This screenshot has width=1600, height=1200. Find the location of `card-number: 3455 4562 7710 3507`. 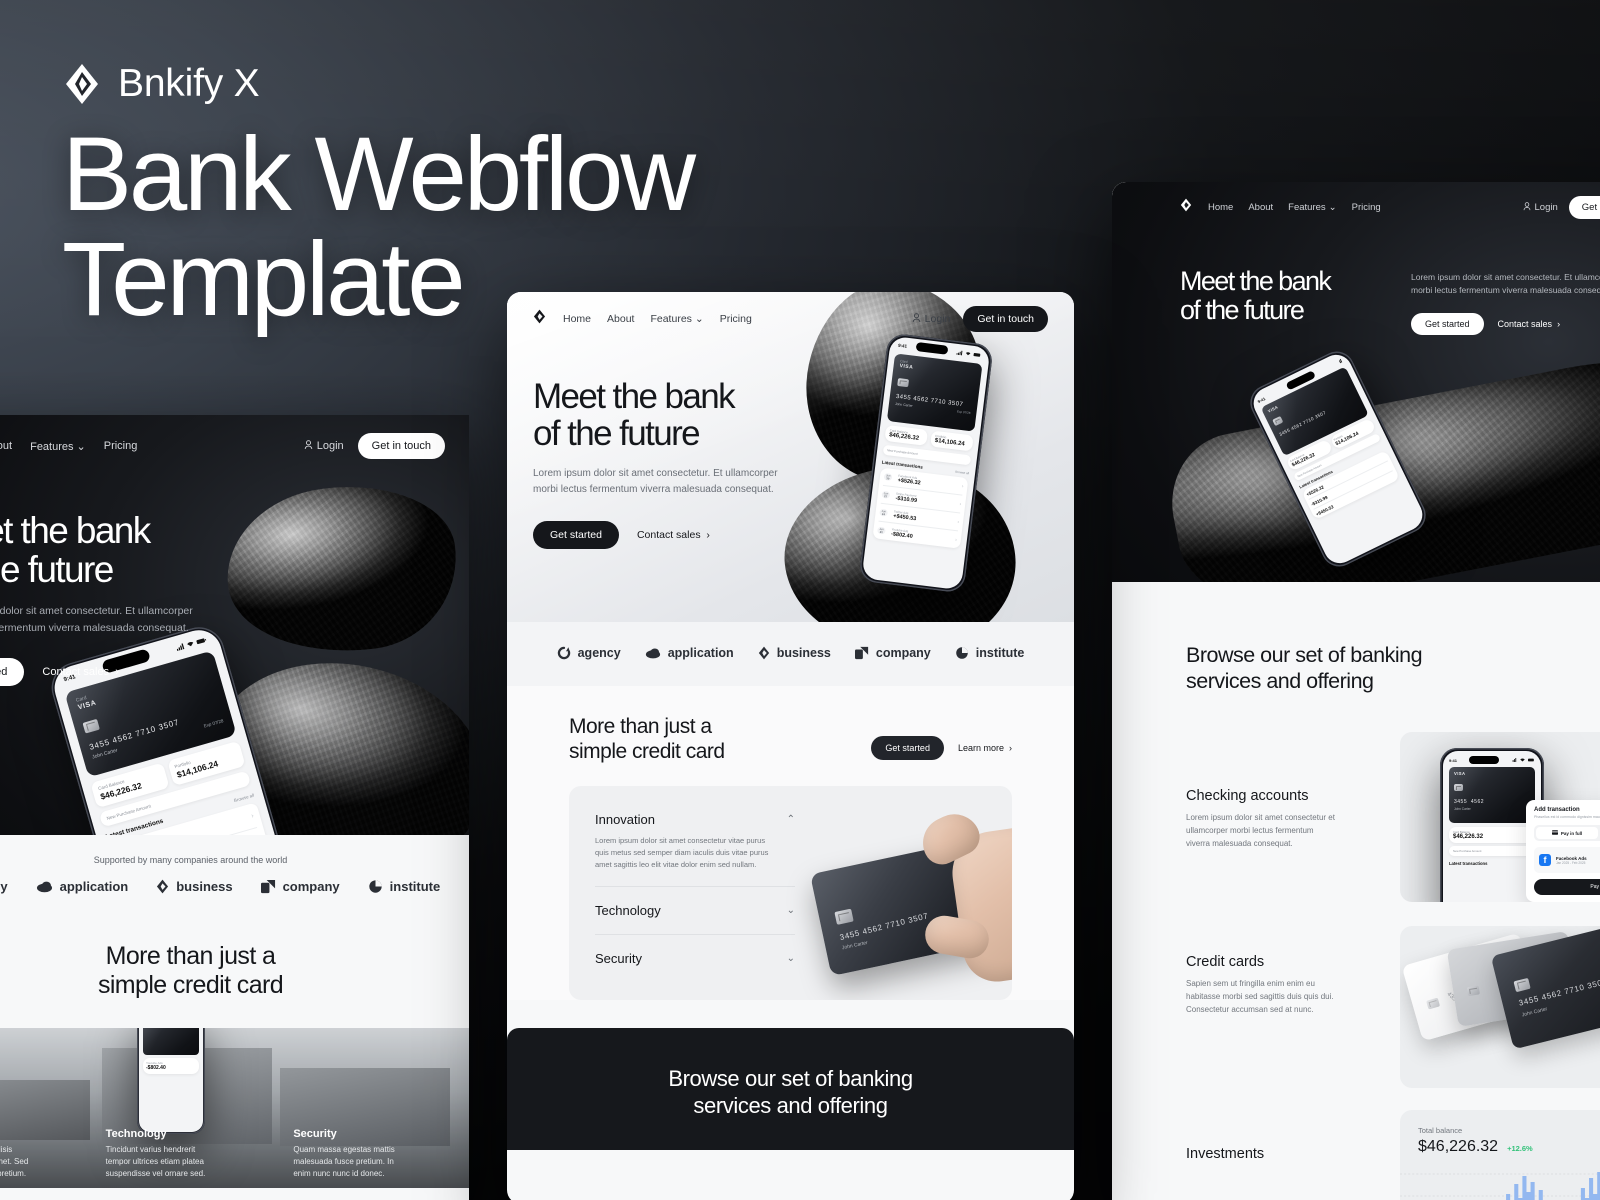

card-number: 3455 4562 7710 3507 is located at coordinates (1558, 993).